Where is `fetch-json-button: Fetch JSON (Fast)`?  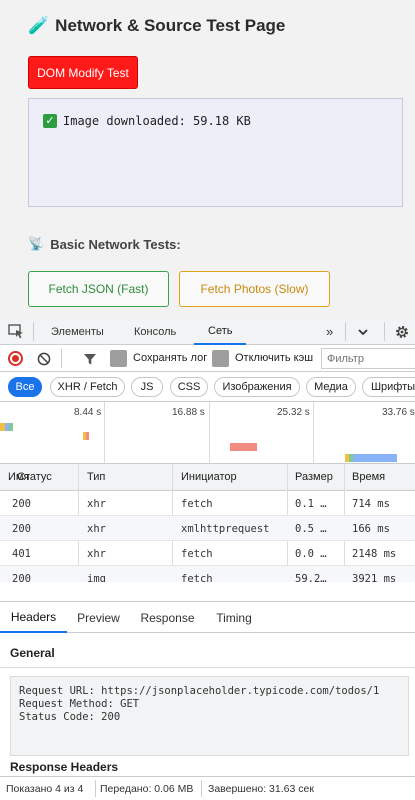
fetch-json-button: Fetch JSON (Fast) is located at coordinates (98, 289).